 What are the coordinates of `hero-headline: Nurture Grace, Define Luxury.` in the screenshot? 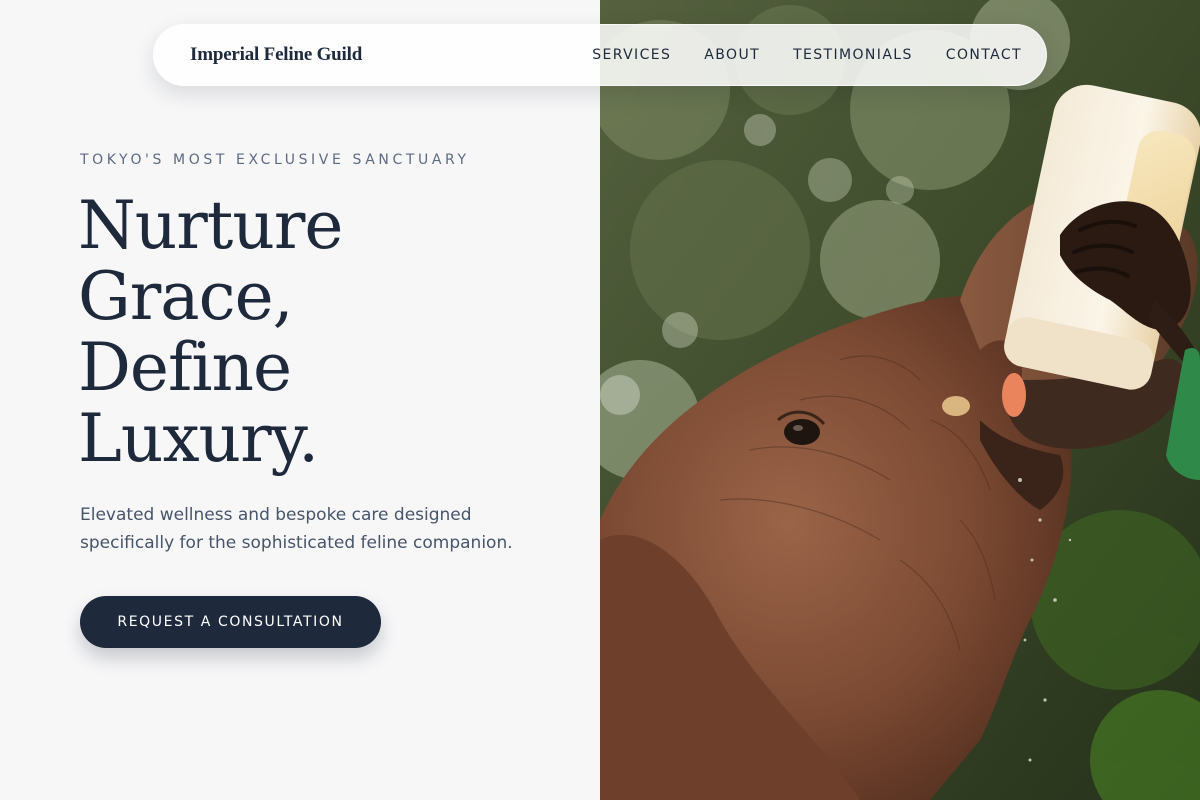 It's located at (210, 332).